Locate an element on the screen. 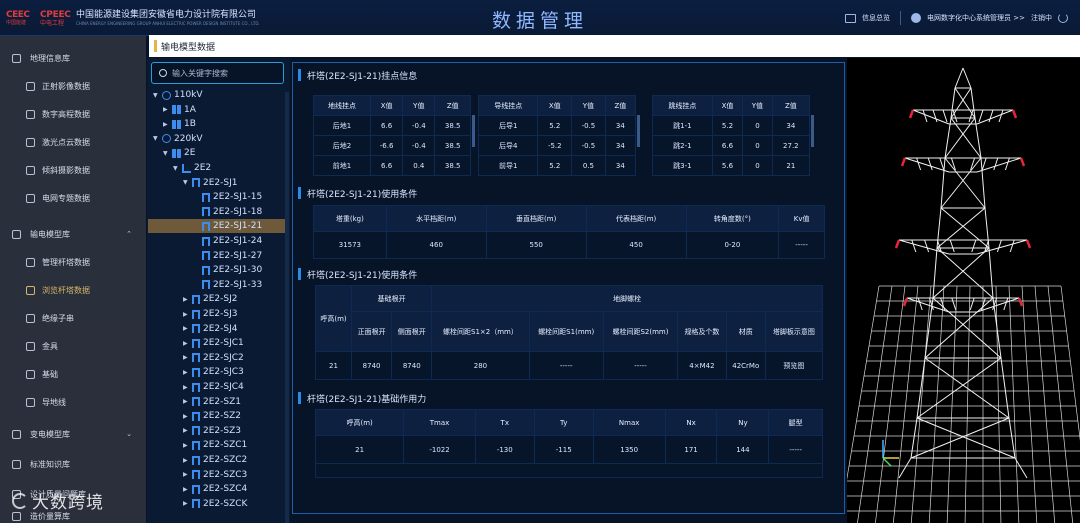 This screenshot has width=1080, height=523. nav-item-1: 正射影像数据 is located at coordinates (73, 86).